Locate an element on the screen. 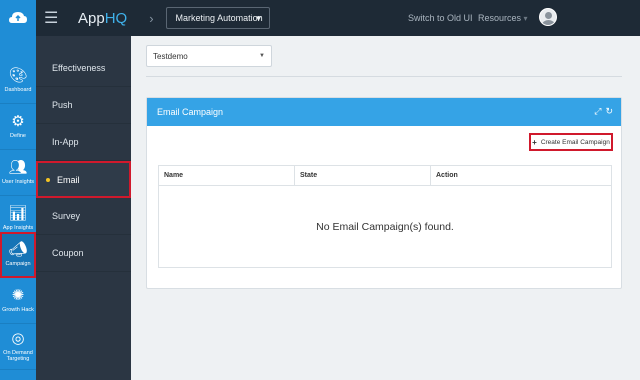 This screenshot has width=640, height=380. rail-item-dashboard: 🎨︎ Dashboard is located at coordinates (18, 81).